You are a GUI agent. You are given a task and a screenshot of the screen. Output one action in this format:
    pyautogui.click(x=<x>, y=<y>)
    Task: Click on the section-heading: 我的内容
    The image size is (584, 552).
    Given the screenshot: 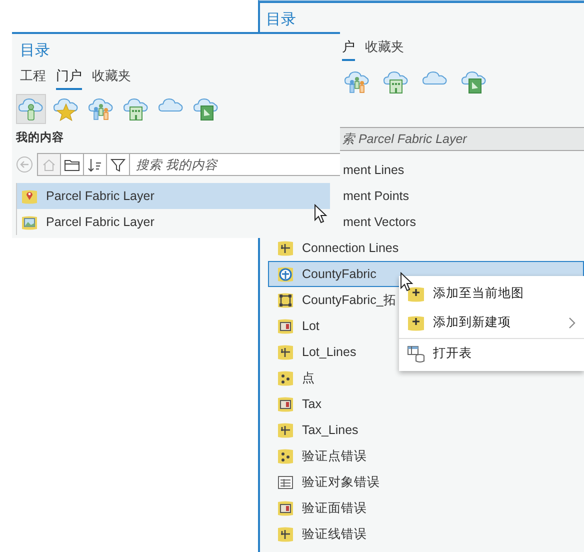 What is the action you would take?
    pyautogui.click(x=40, y=137)
    